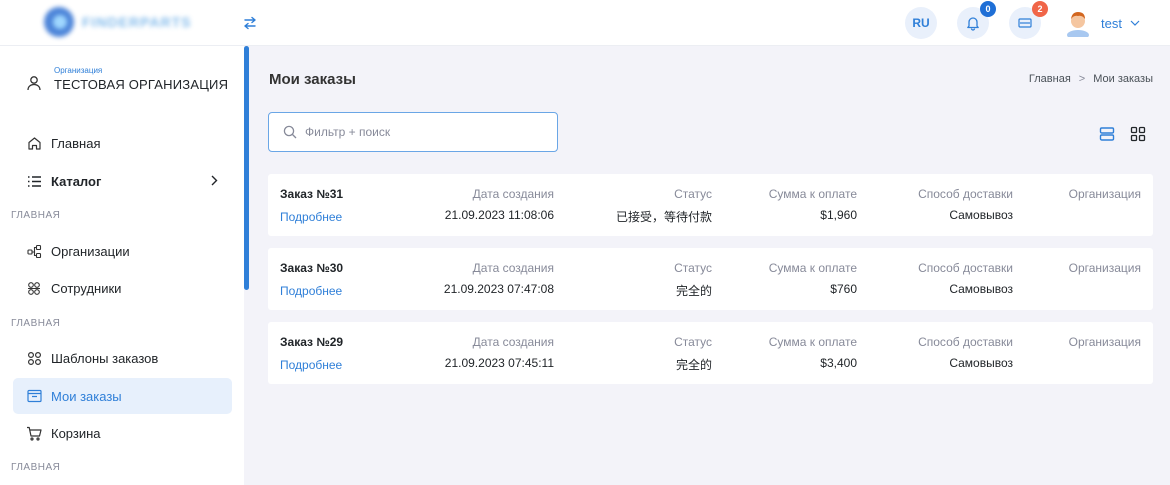 The width and height of the screenshot is (1170, 485). I want to click on search-box, so click(413, 132).